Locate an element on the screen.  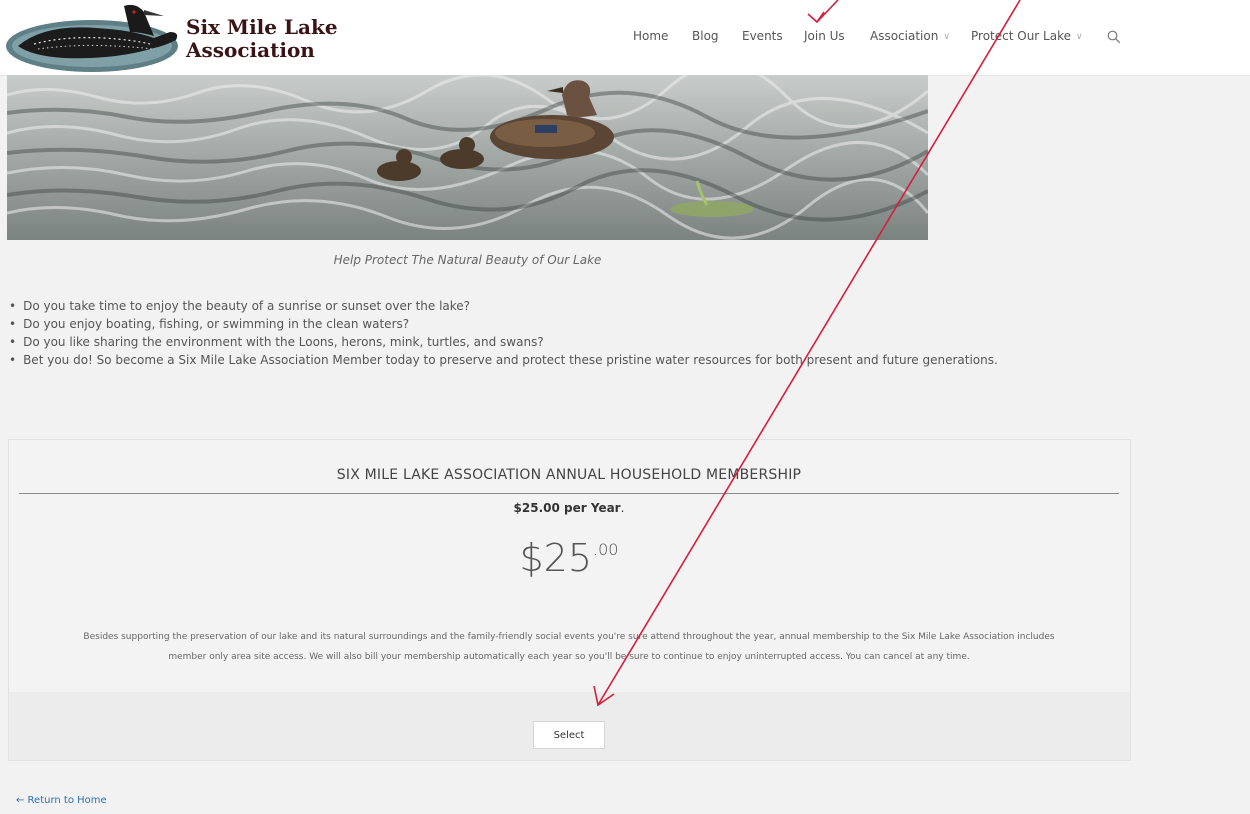
price-cents: .00 is located at coordinates (606, 549).